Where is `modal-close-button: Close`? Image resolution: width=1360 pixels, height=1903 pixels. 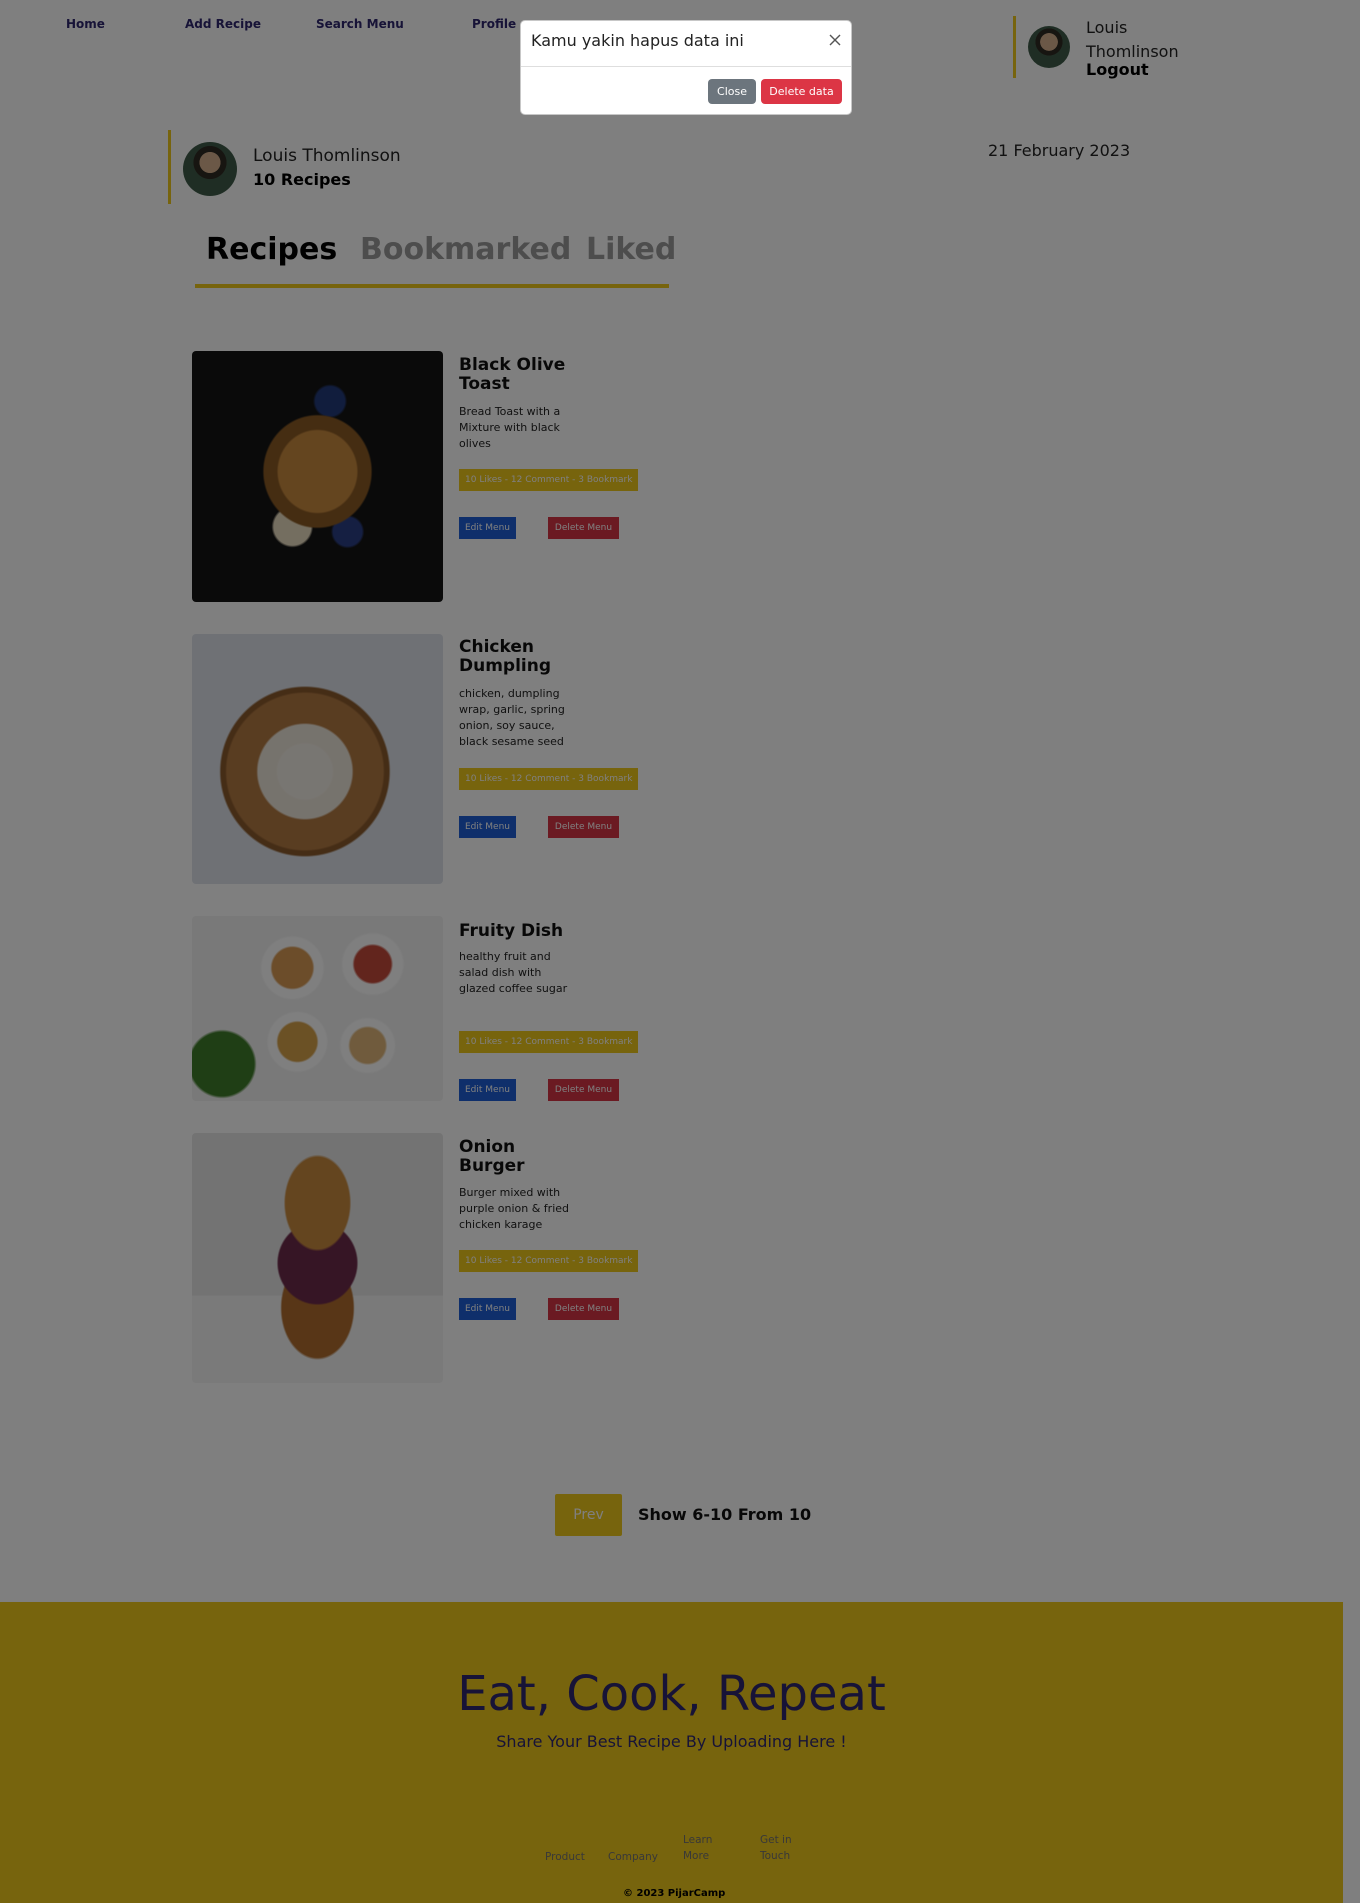
modal-close-button: Close is located at coordinates (732, 91).